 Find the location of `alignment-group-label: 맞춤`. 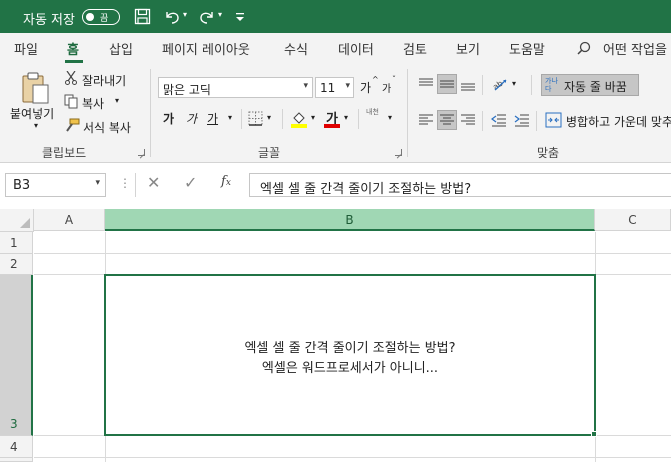

alignment-group-label: 맞춤 is located at coordinates (548, 153).